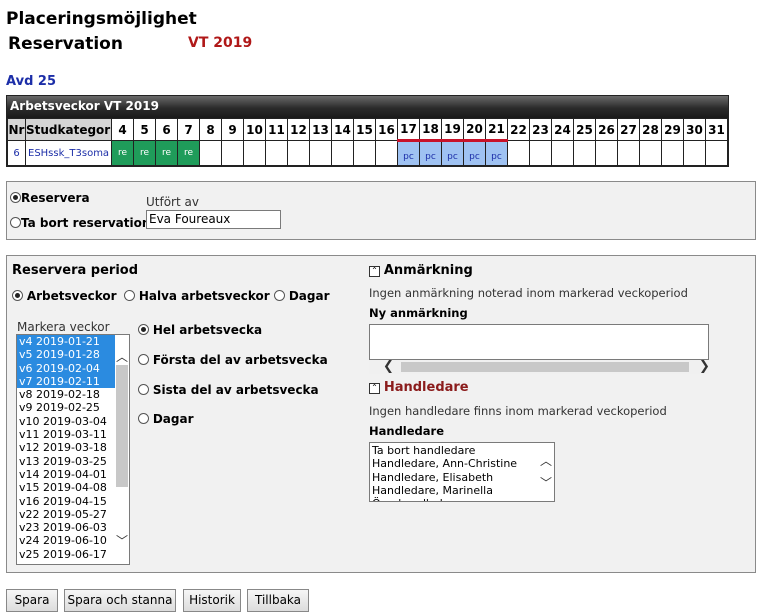 The image size is (760, 615). I want to click on scroll-right-icon: ❯, so click(704, 366).